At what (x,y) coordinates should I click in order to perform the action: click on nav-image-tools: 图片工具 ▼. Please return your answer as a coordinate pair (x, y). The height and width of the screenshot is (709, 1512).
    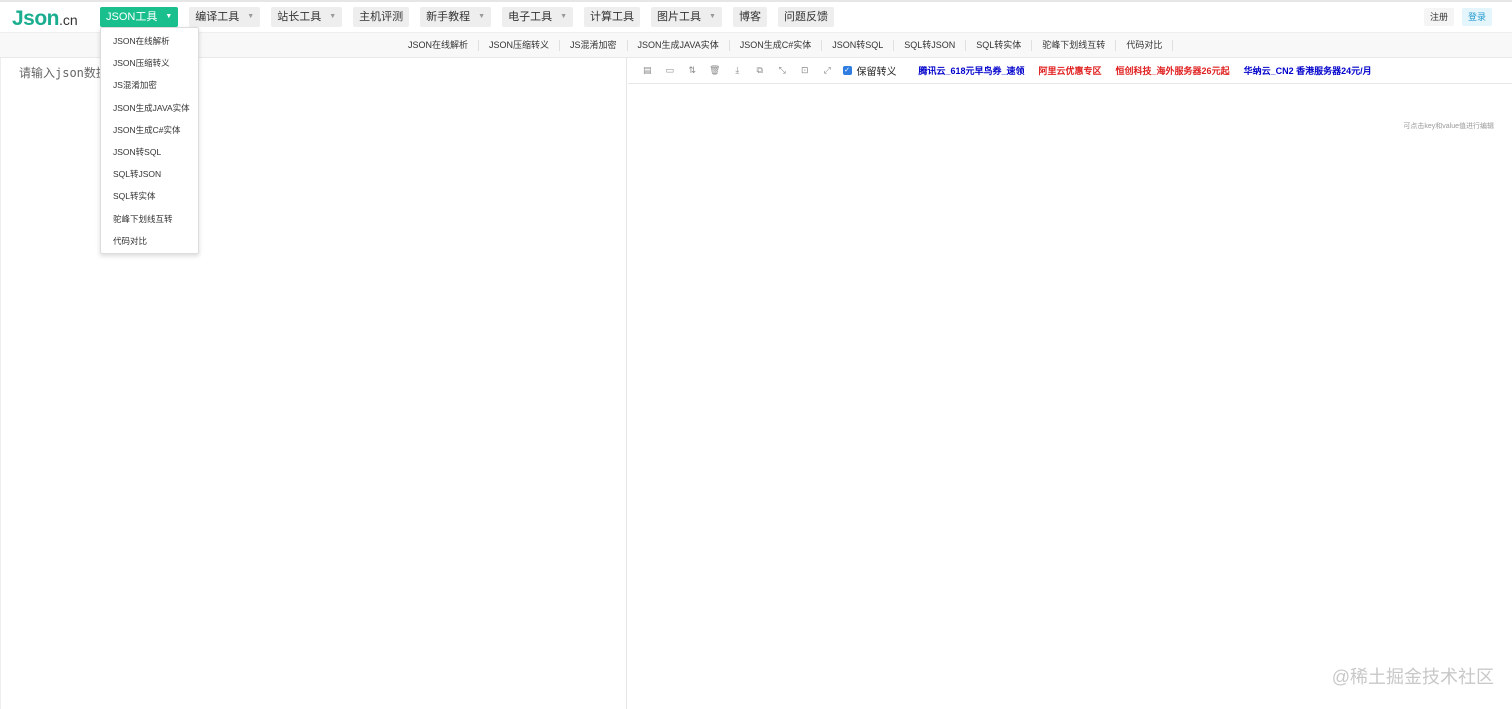
    Looking at the image, I should click on (686, 17).